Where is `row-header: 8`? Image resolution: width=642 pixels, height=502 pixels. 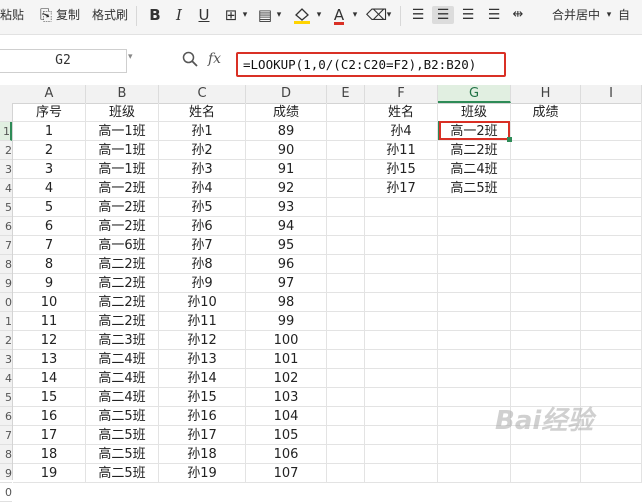
row-header: 8 is located at coordinates (6, 264).